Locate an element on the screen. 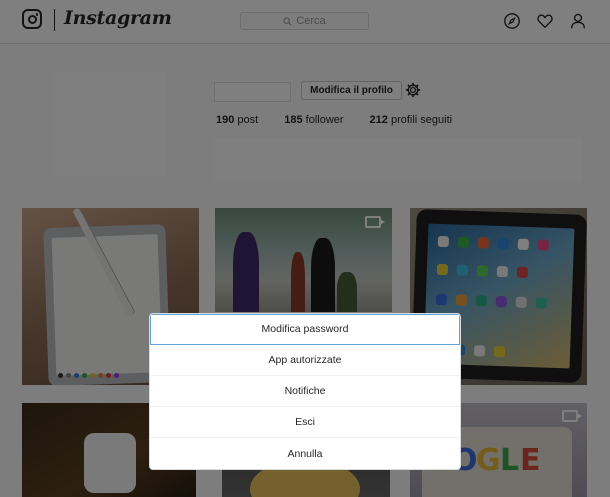 This screenshot has height=497, width=610. notifications-button: Notifiche is located at coordinates (305, 391).